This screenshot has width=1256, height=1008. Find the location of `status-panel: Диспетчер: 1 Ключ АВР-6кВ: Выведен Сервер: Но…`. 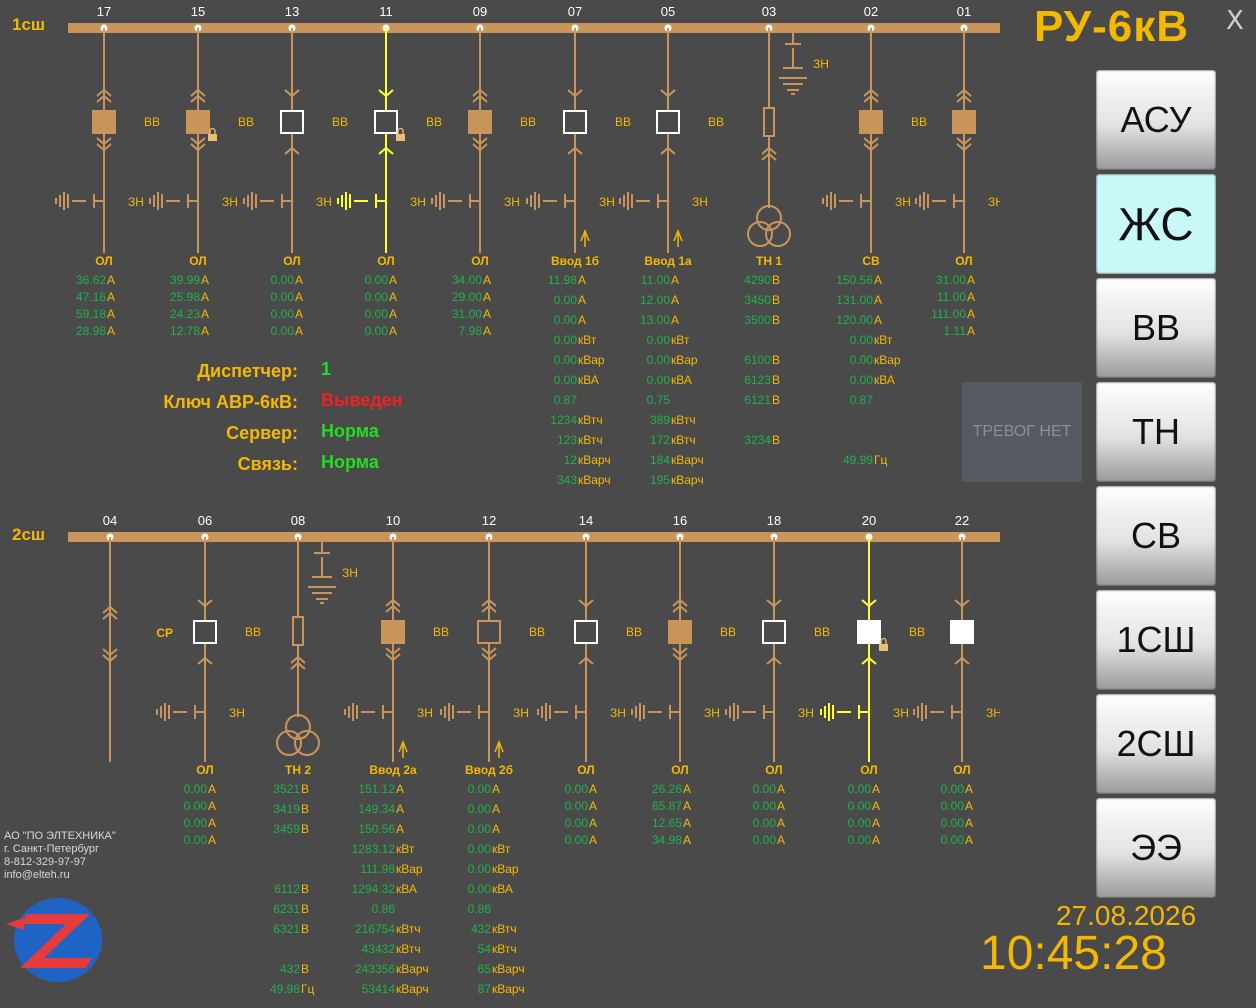

status-panel: Диспетчер: 1 Ключ АВР-6кВ: Выведен Сервер: Но… is located at coordinates (282, 416).